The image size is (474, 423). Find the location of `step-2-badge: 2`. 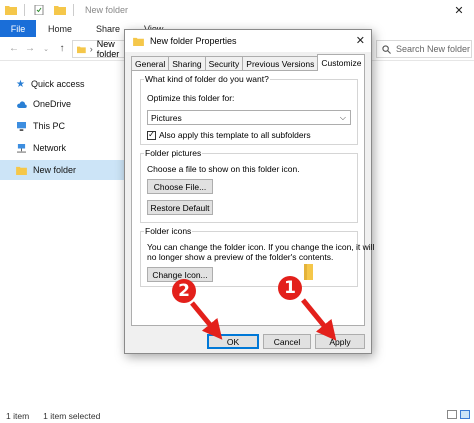

step-2-badge: 2 is located at coordinates (184, 291).